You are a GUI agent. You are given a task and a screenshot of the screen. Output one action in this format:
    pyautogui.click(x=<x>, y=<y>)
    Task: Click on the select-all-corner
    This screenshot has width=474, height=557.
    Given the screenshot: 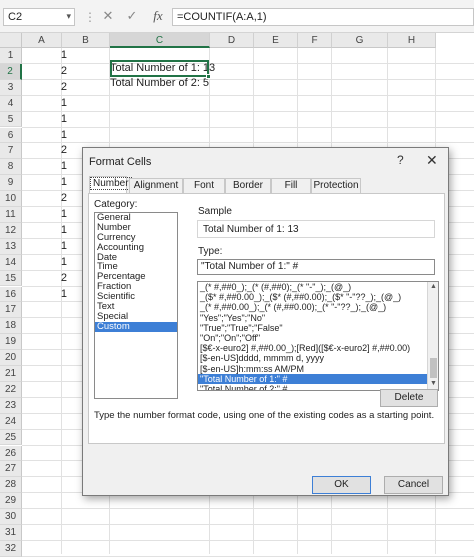 What is the action you would take?
    pyautogui.click(x=11, y=40)
    